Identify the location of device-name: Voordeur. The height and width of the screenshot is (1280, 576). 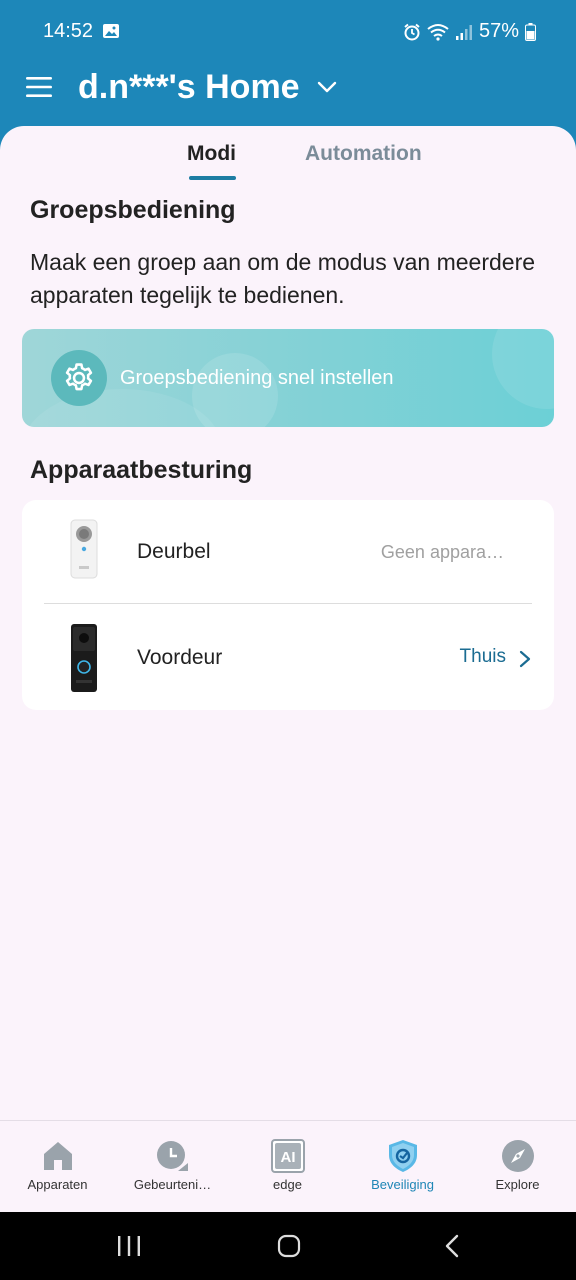
(180, 657).